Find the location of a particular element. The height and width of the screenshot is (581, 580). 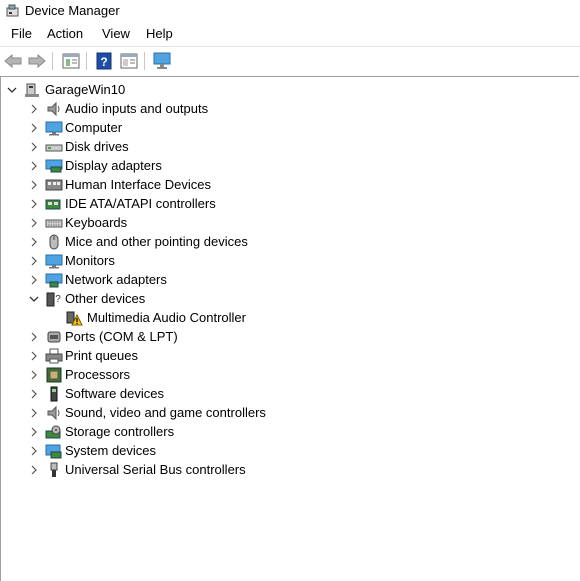

warning-device-icon is located at coordinates (74, 318).